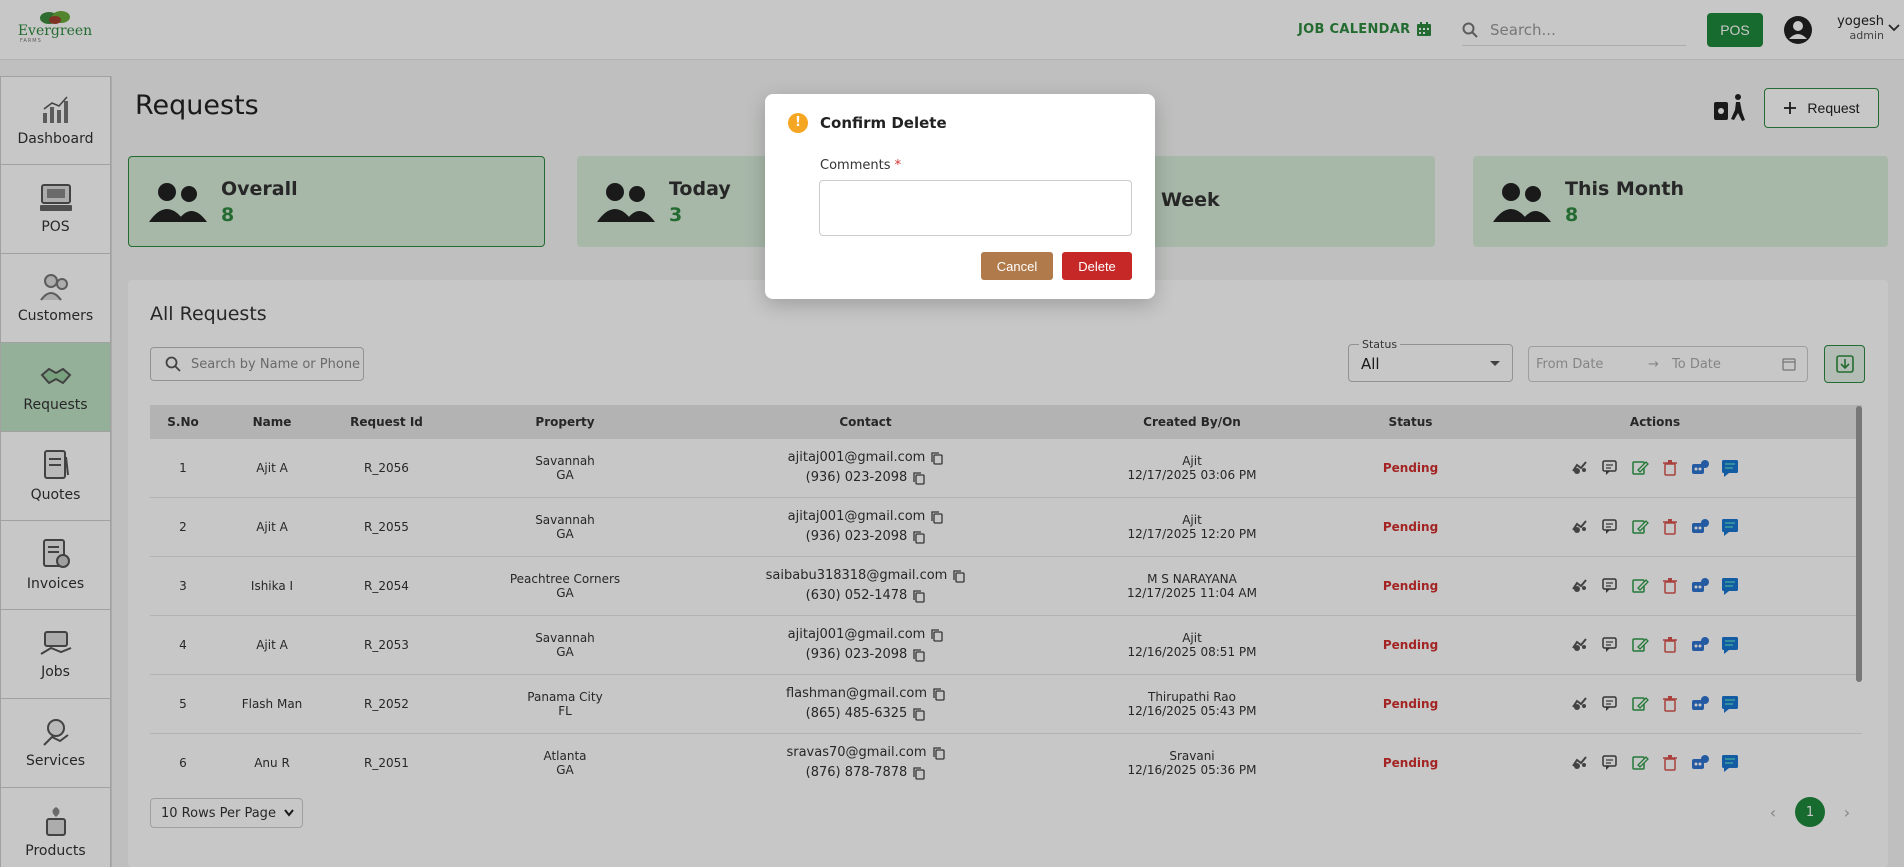 The image size is (1904, 867). What do you see at coordinates (1097, 266) in the screenshot?
I see `delete-button: Delete` at bounding box center [1097, 266].